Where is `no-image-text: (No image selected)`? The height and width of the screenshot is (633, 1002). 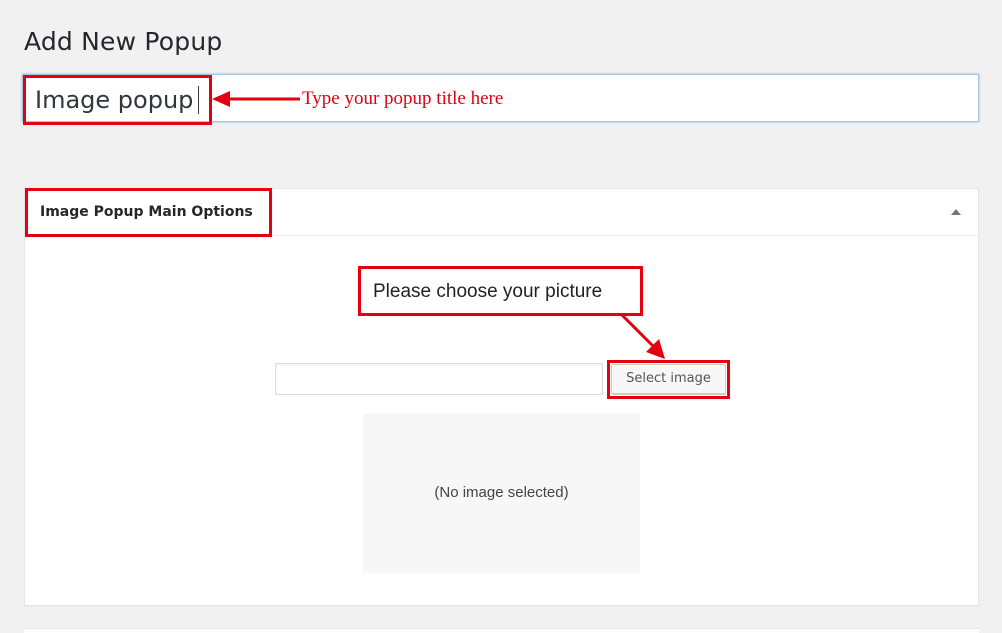
no-image-text: (No image selected) is located at coordinates (501, 492).